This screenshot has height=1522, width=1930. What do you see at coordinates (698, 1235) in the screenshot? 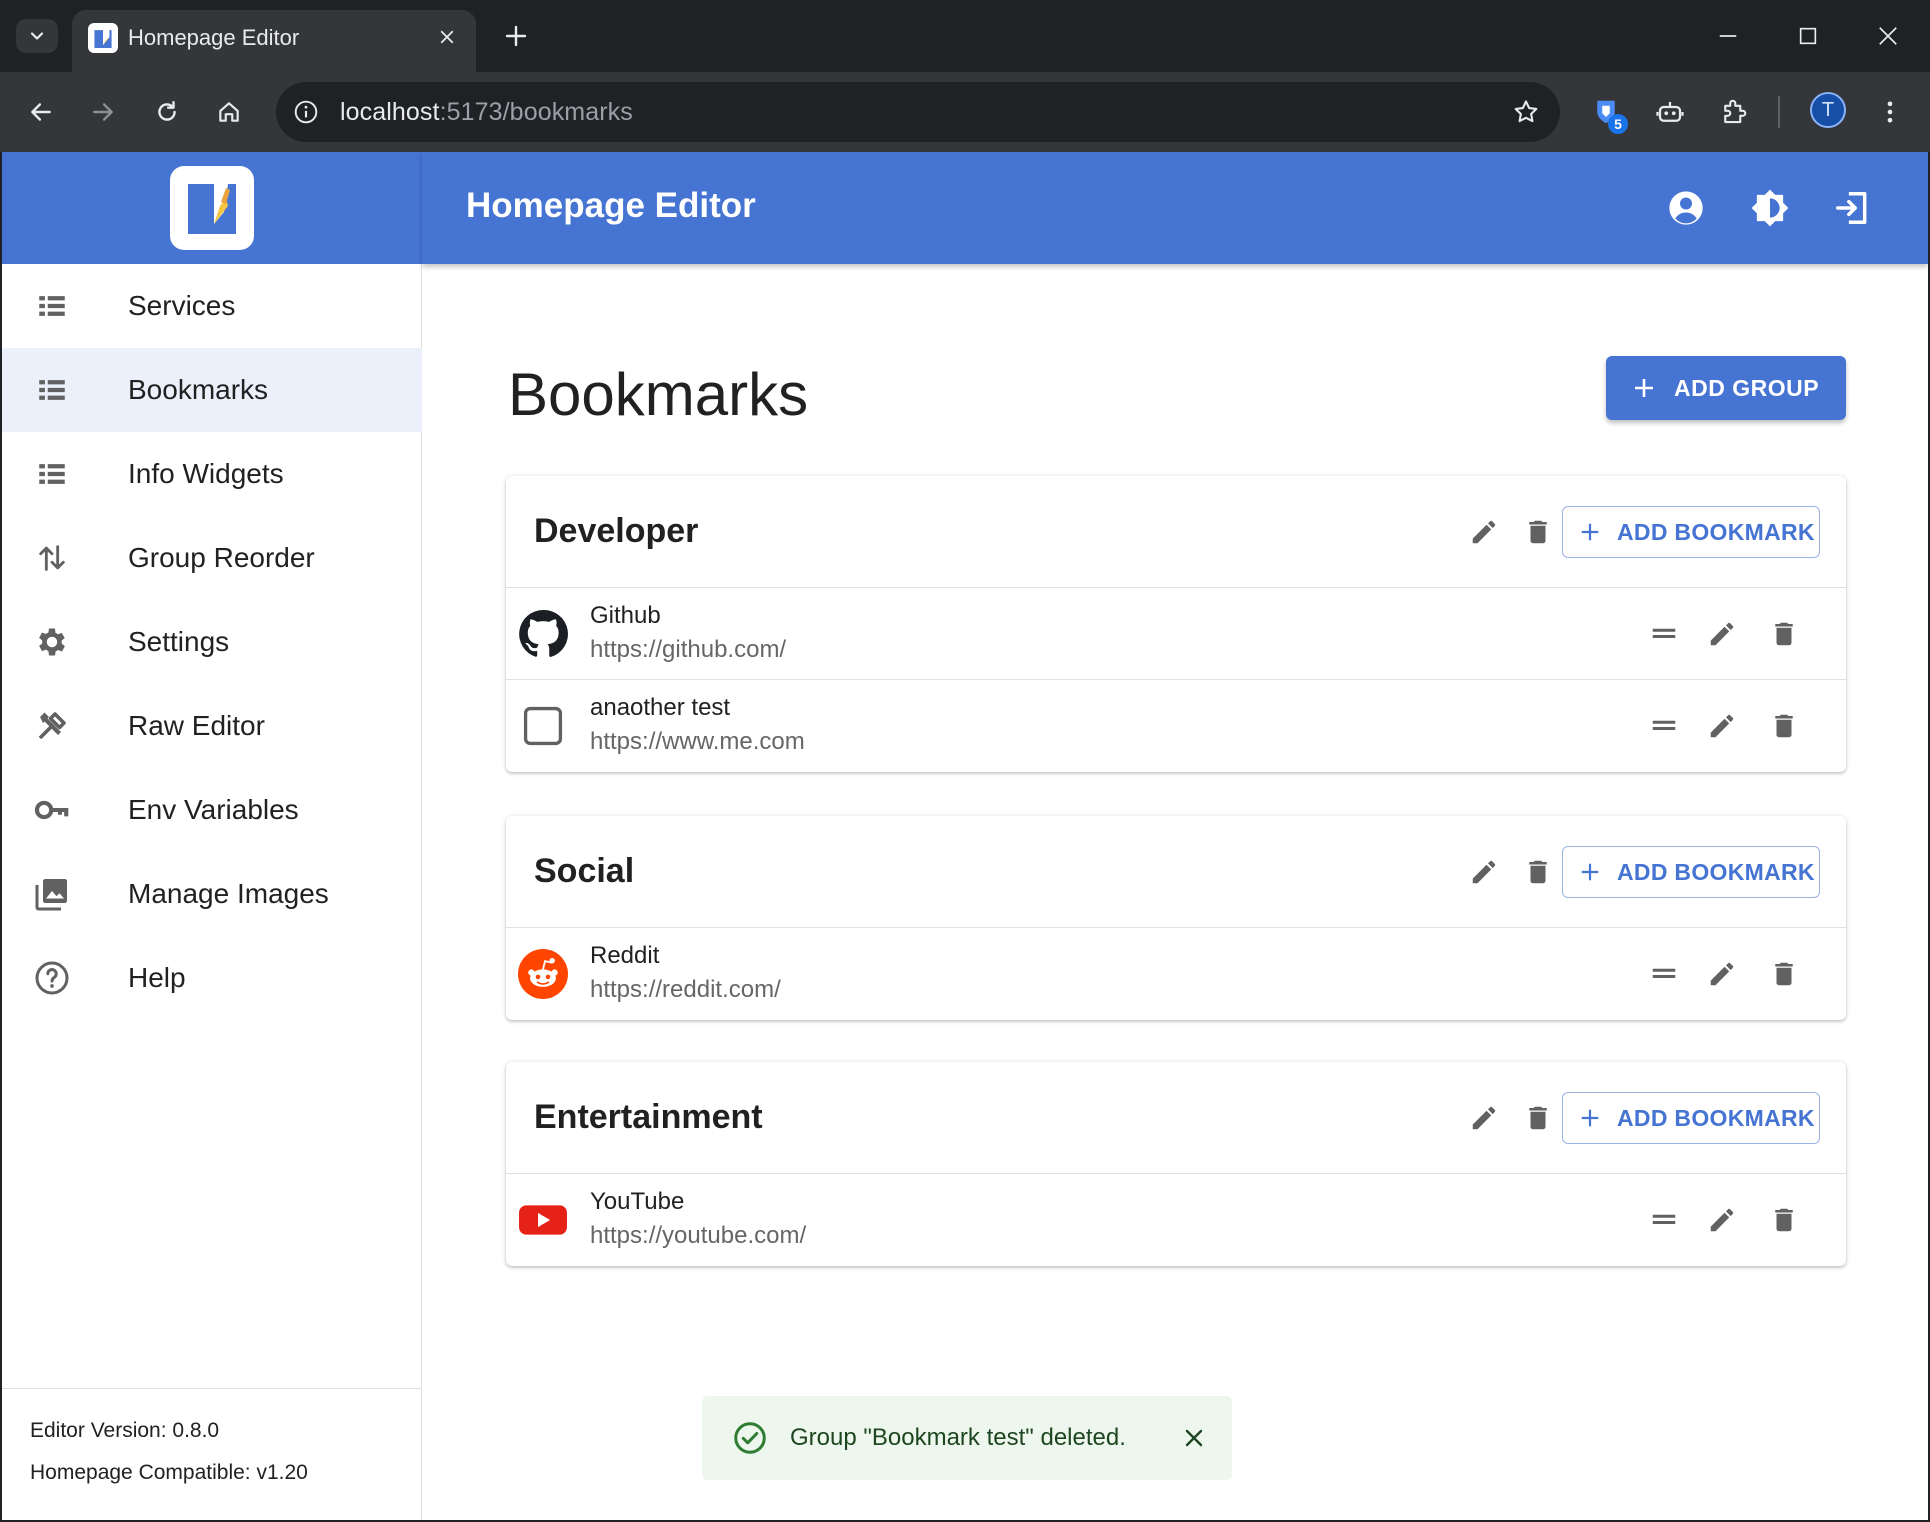
I see `bookmark-url: https://youtube.com/` at bounding box center [698, 1235].